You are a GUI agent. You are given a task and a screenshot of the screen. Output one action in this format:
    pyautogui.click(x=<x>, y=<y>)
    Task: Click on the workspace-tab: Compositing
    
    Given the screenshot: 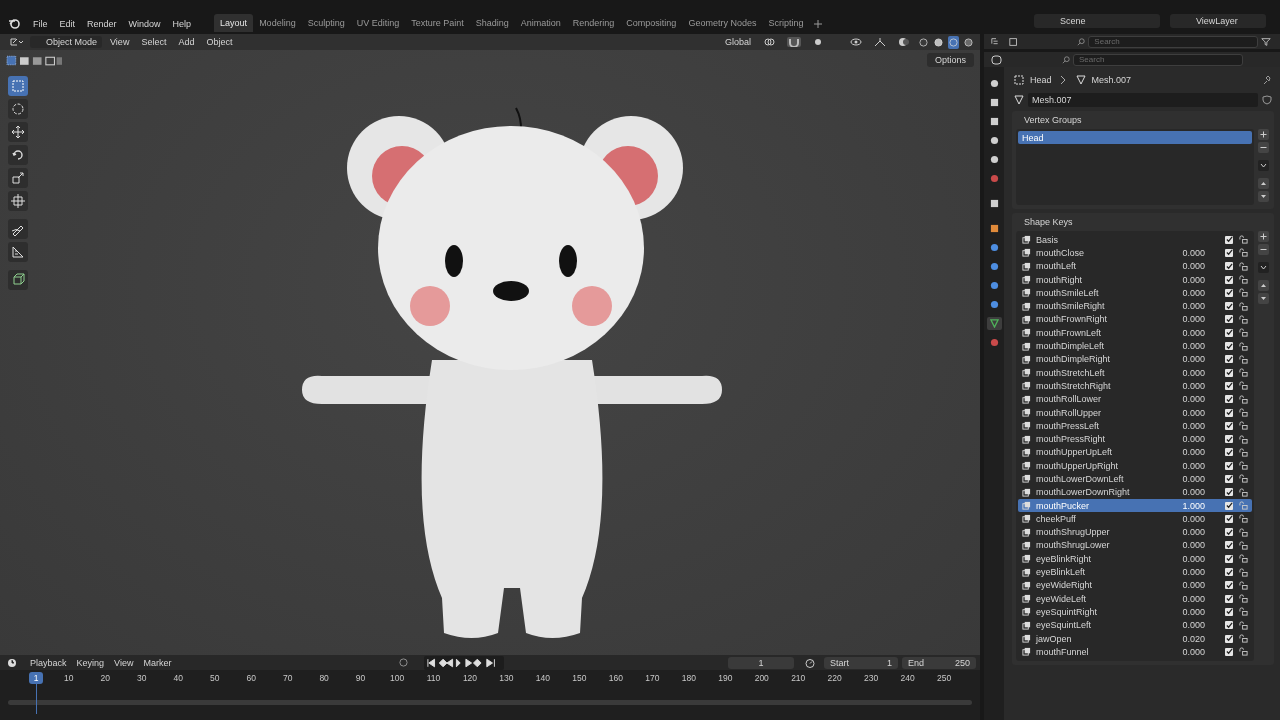 What is the action you would take?
    pyautogui.click(x=651, y=23)
    